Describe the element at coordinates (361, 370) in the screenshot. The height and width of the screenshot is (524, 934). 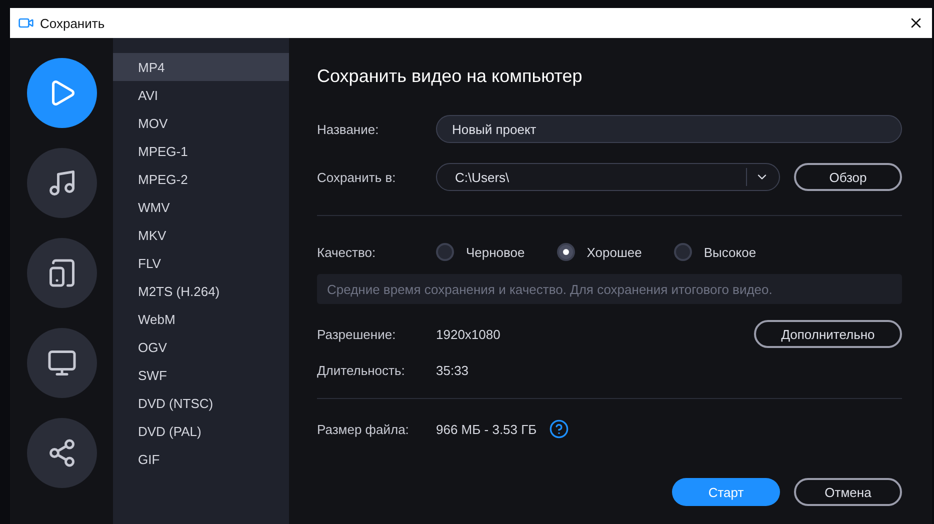
I see `field-label: Длительность:` at that location.